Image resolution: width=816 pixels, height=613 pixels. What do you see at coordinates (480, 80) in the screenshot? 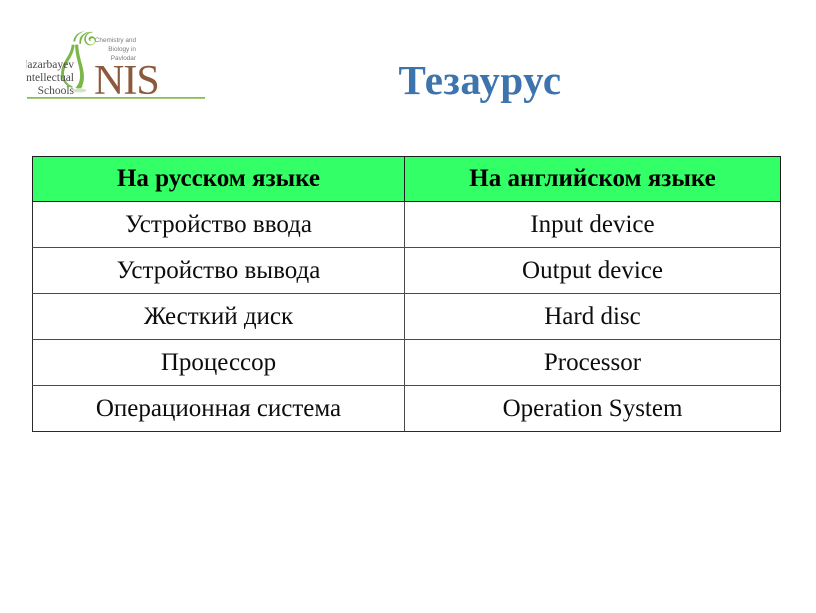
I see `page-title: Тезаурус` at bounding box center [480, 80].